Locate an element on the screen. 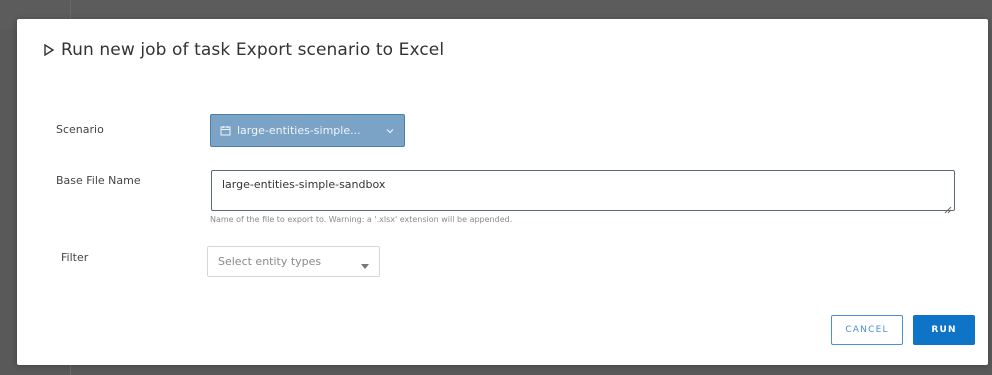 Image resolution: width=992 pixels, height=375 pixels. base-file-name-label: Base File Name is located at coordinates (98, 180).